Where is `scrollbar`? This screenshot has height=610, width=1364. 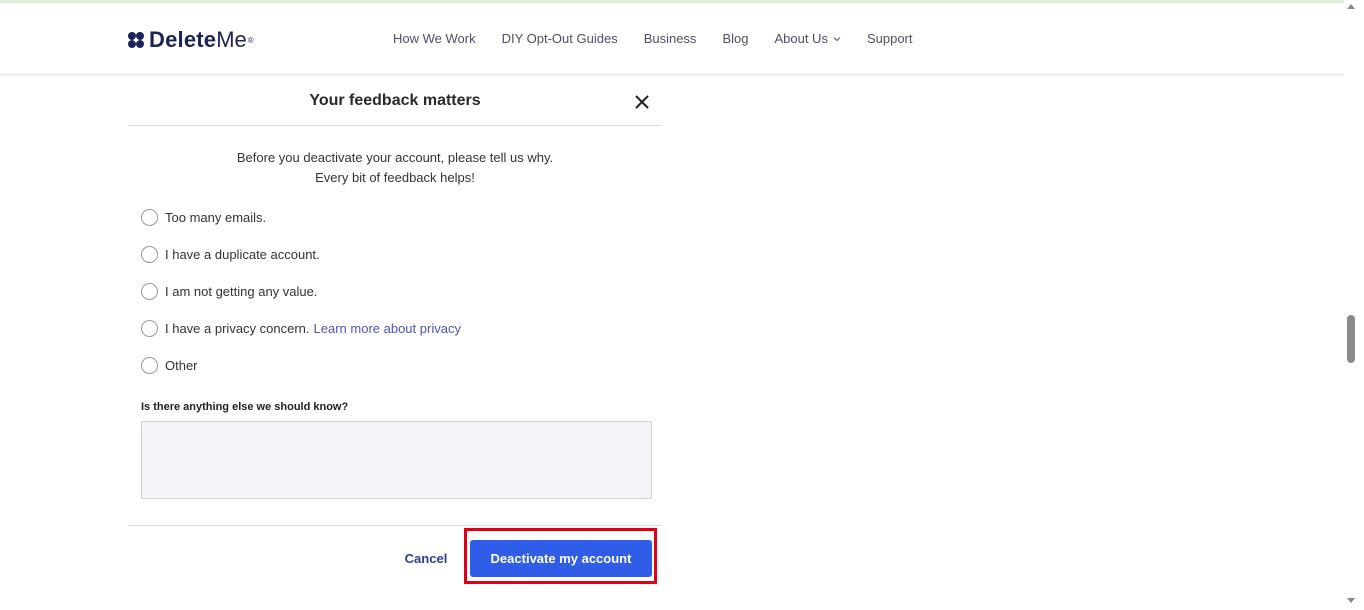 scrollbar is located at coordinates (1354, 305).